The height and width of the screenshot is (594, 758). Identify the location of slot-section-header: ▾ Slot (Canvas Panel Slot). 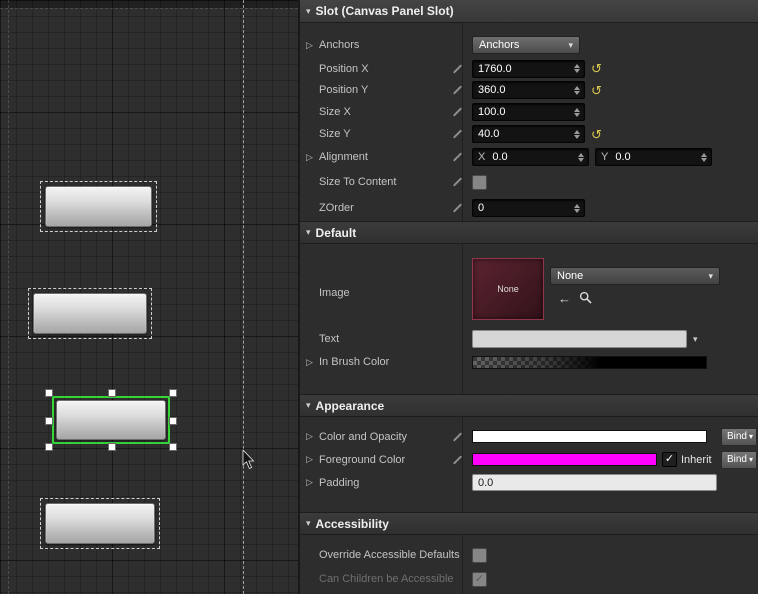
(529, 11).